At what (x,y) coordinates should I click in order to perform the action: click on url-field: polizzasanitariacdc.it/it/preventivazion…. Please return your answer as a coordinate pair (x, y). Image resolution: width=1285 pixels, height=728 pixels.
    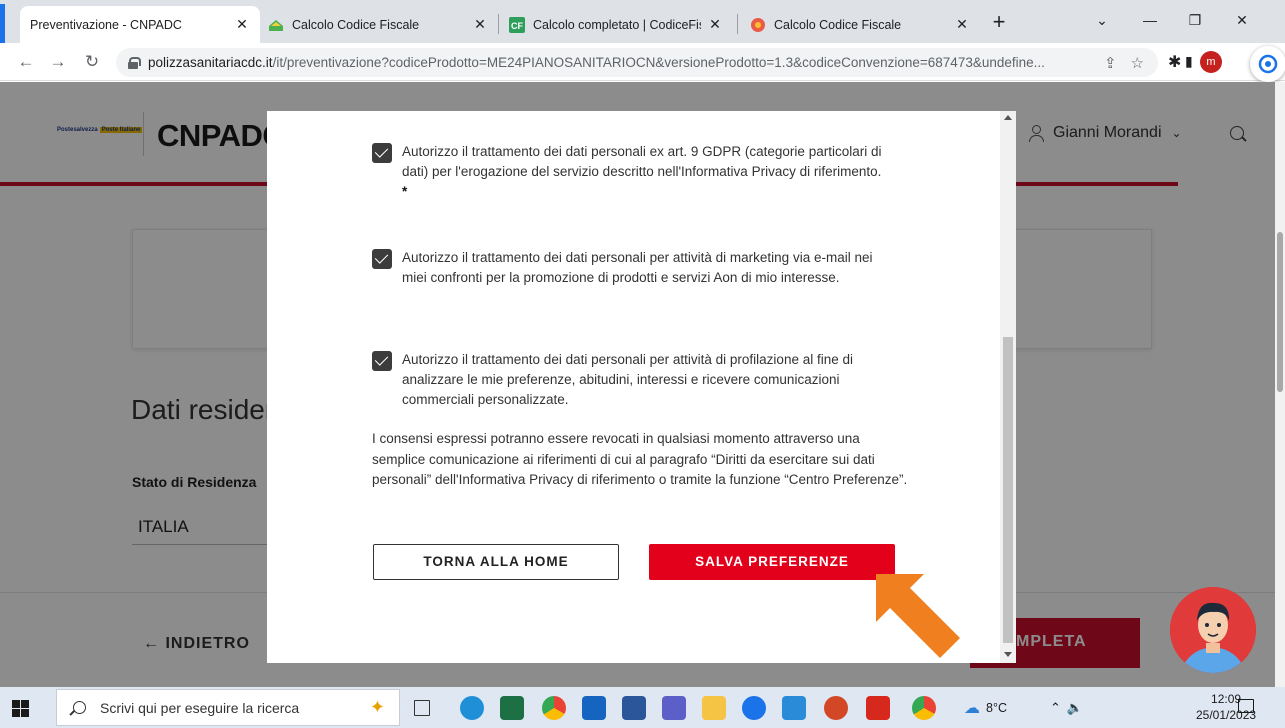
    Looking at the image, I should click on (637, 62).